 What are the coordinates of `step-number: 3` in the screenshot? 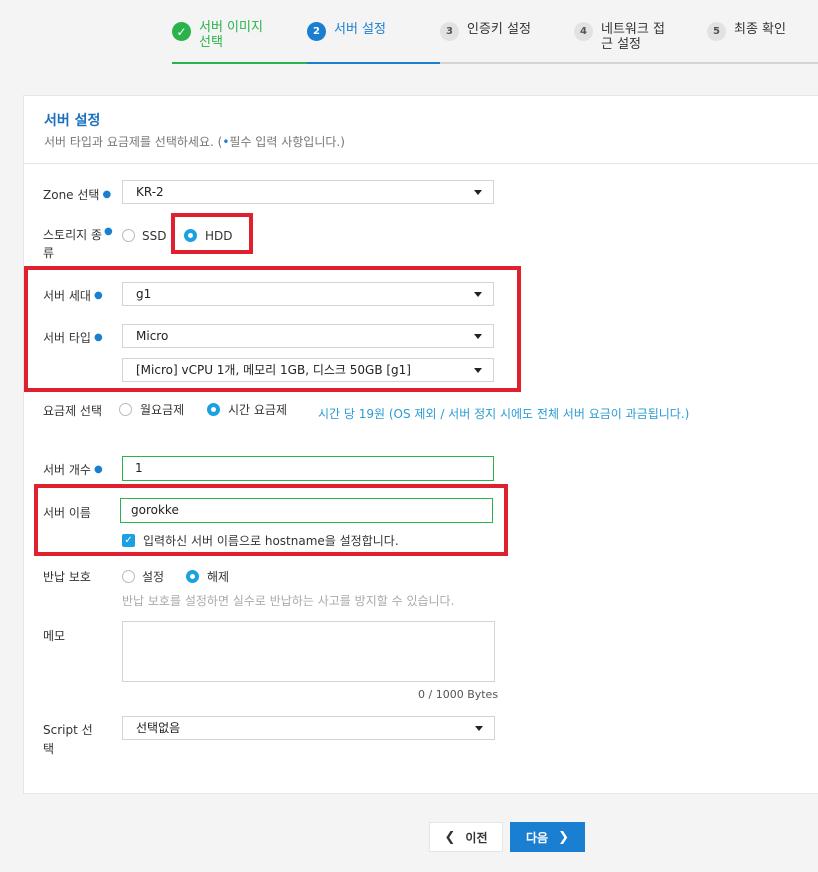 It's located at (449, 31).